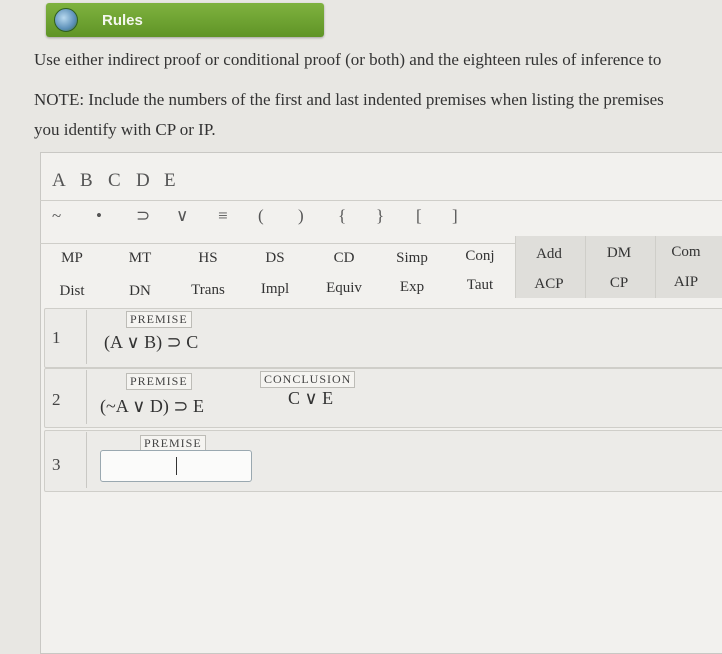 This screenshot has width=722, height=654. I want to click on symbol-horseshoe-button: ⊃, so click(143, 216).